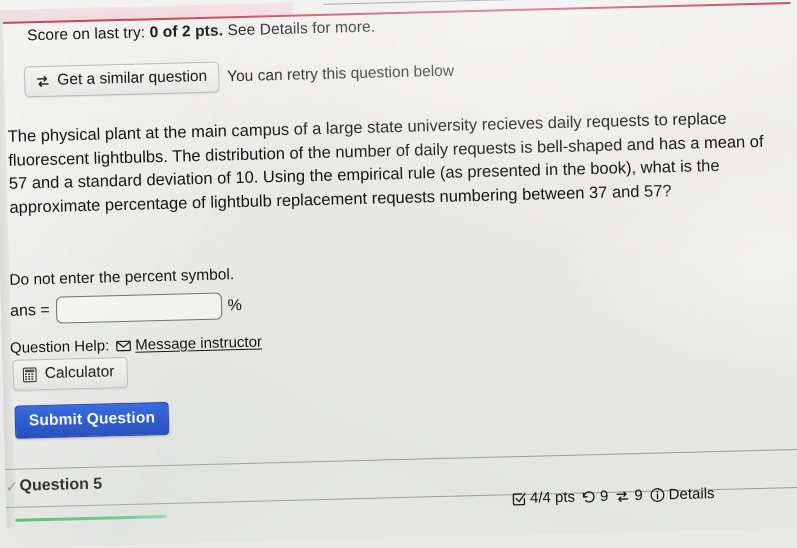 This screenshot has height=548, width=797. I want to click on swaps-group: 9, so click(629, 496).